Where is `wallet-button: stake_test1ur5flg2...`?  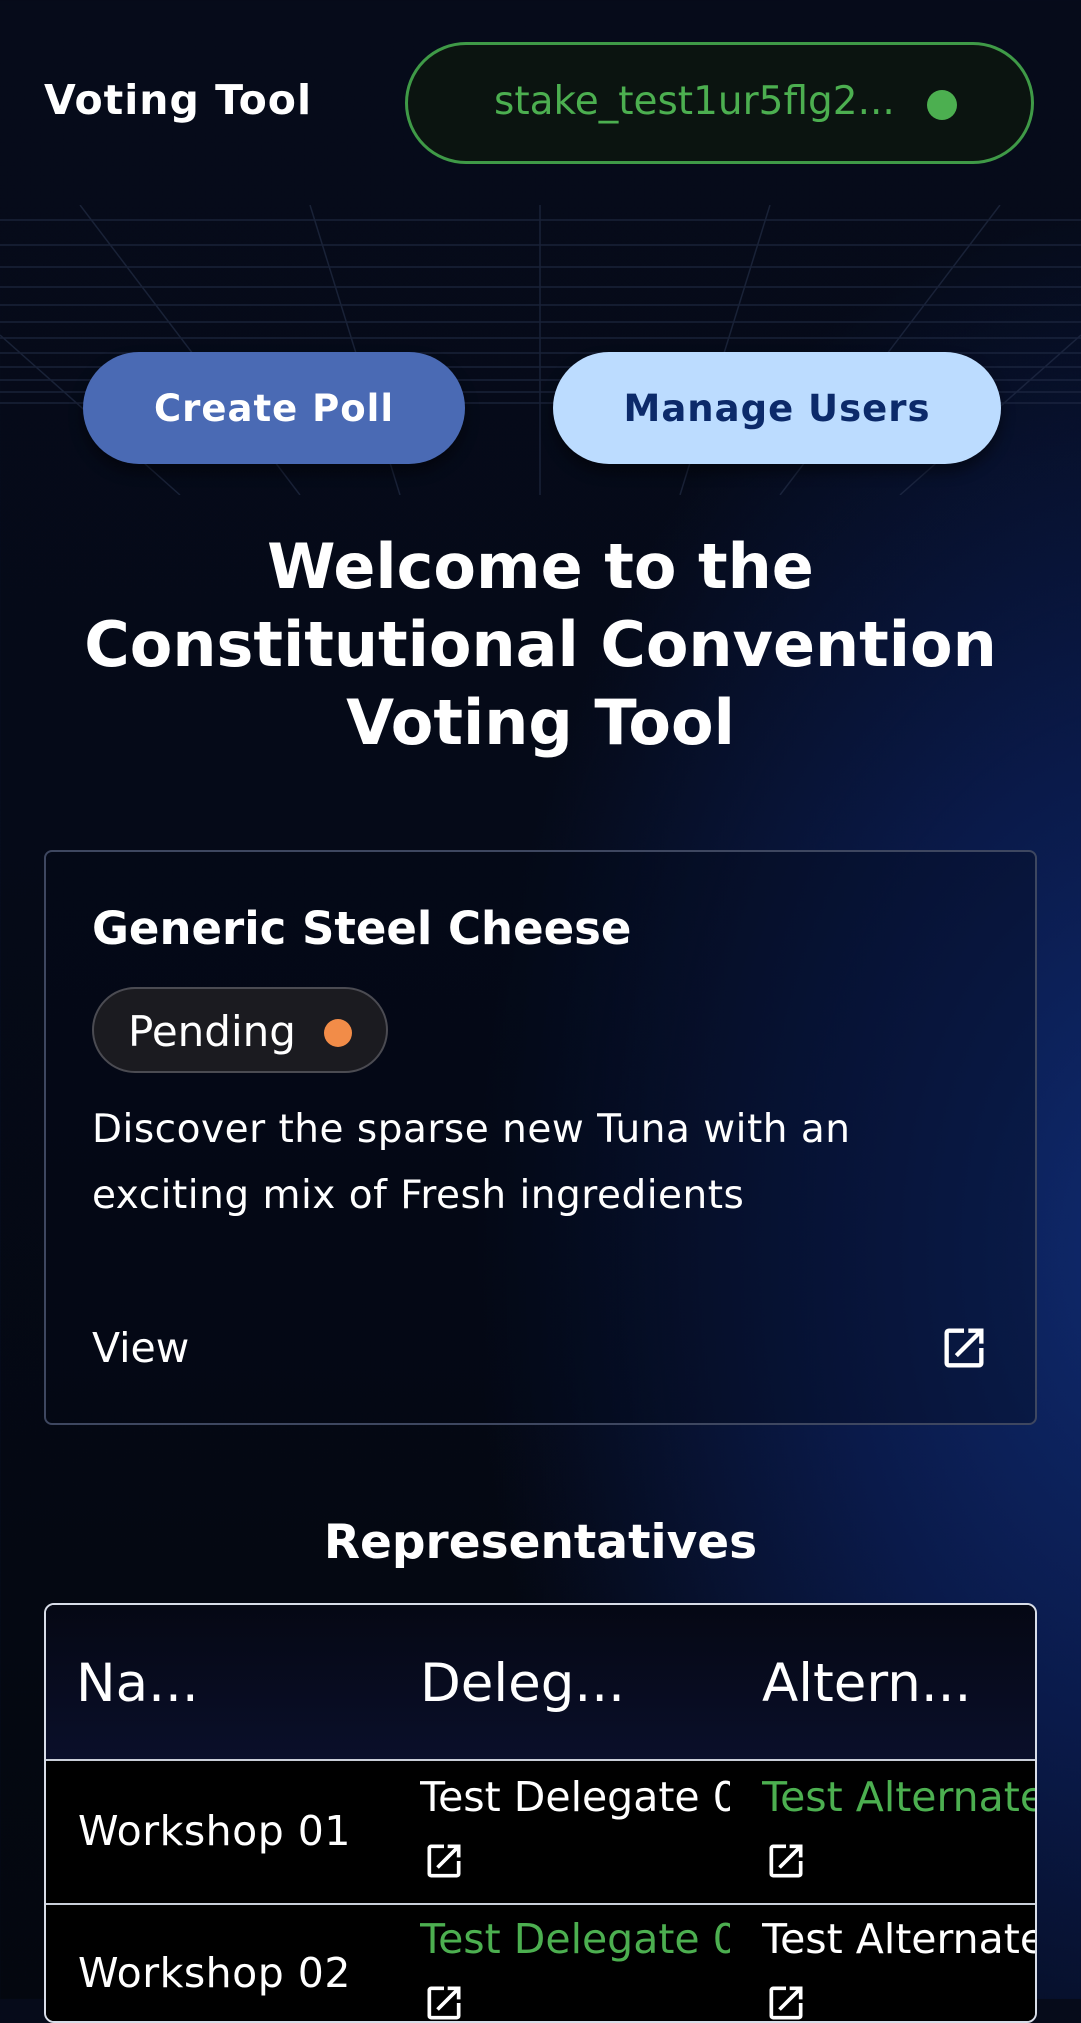
wallet-button: stake_test1ur5flg2... is located at coordinates (719, 103).